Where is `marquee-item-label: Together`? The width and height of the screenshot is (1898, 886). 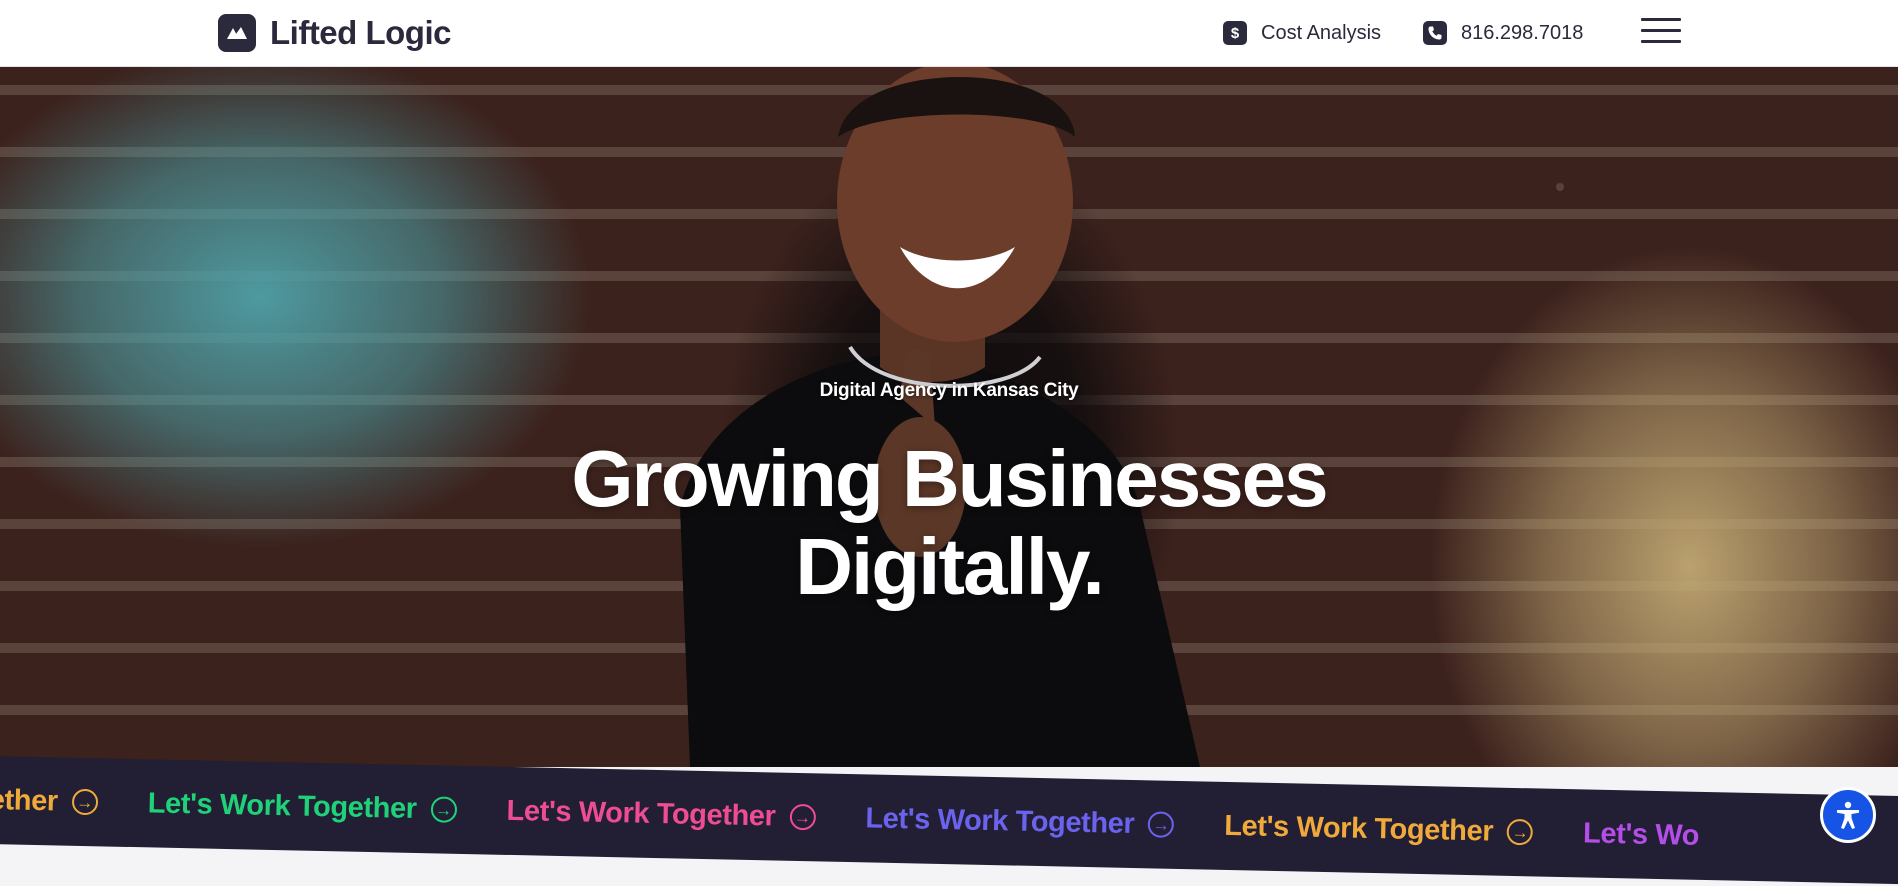 marquee-item-label: Together is located at coordinates (29, 799).